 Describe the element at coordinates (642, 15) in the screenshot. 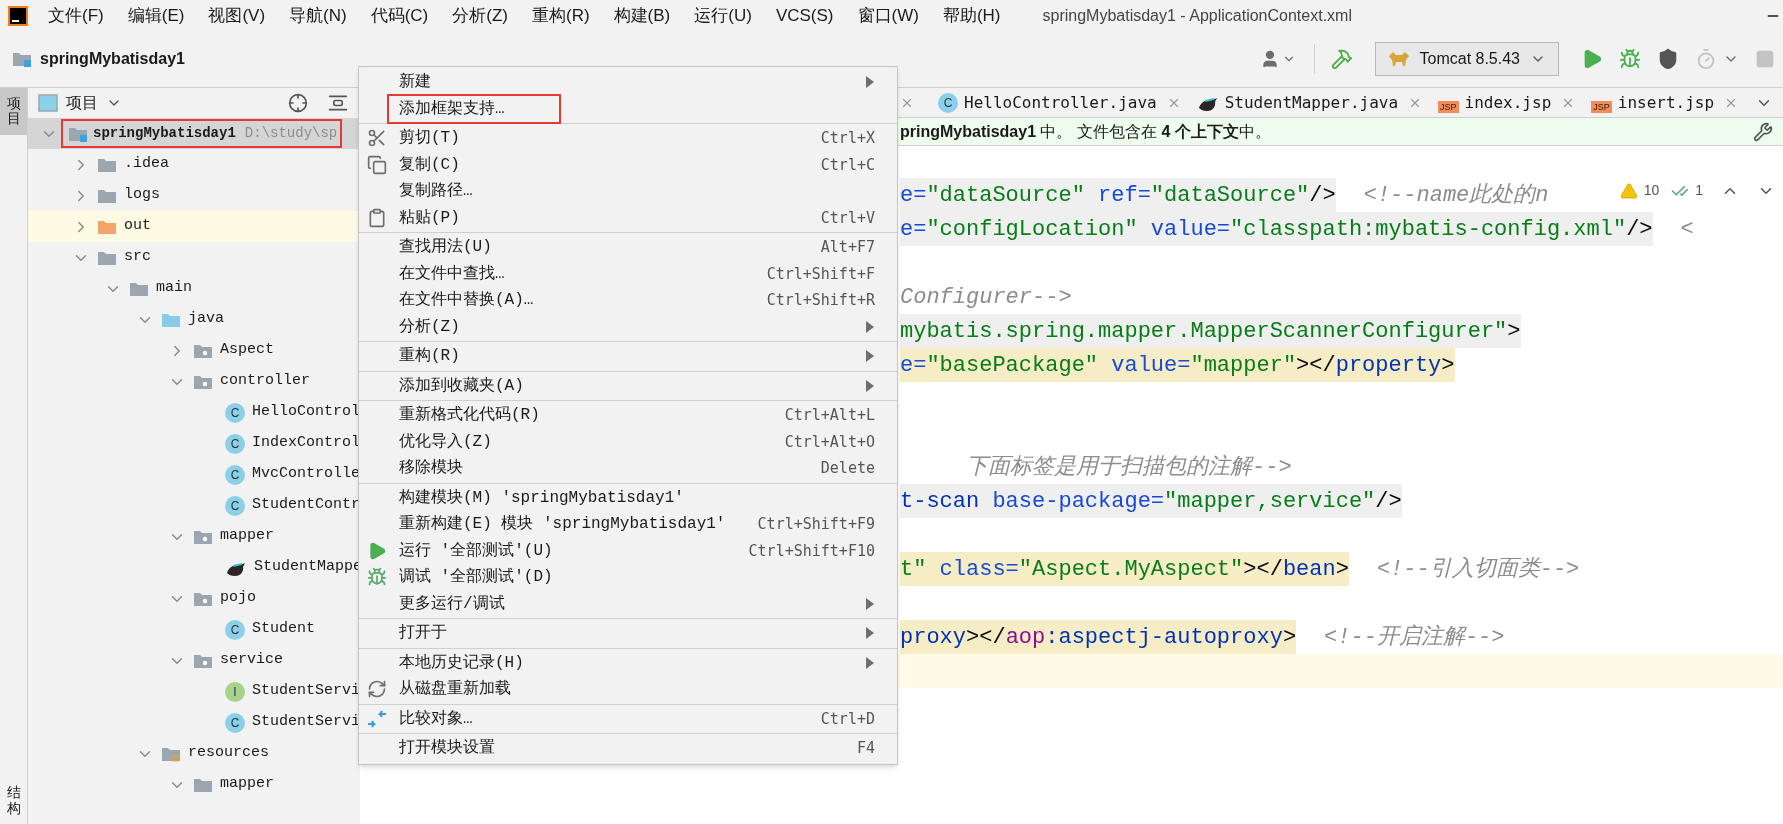

I see `menu-bar-item: 构建(B)` at that location.